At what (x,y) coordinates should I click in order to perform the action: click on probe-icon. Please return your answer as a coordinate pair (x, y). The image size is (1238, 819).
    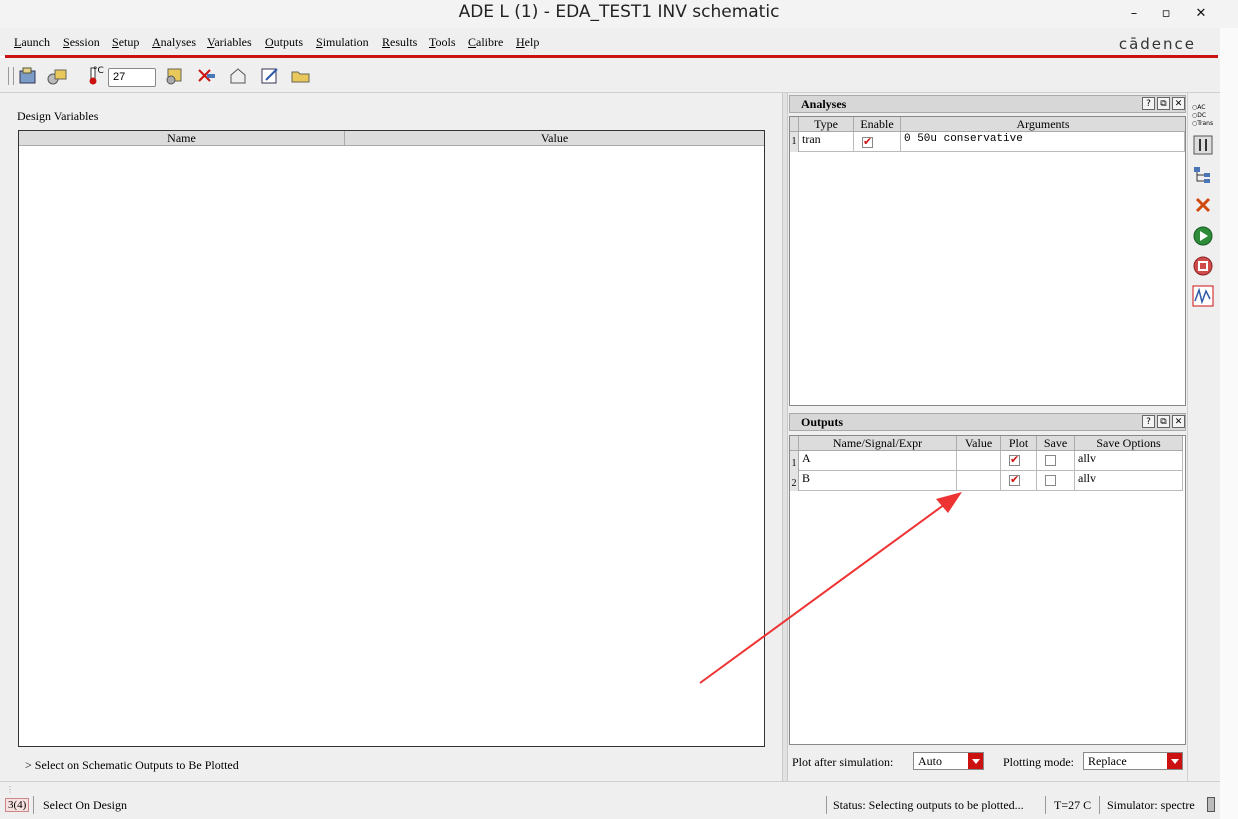
    Looking at the image, I should click on (206, 76).